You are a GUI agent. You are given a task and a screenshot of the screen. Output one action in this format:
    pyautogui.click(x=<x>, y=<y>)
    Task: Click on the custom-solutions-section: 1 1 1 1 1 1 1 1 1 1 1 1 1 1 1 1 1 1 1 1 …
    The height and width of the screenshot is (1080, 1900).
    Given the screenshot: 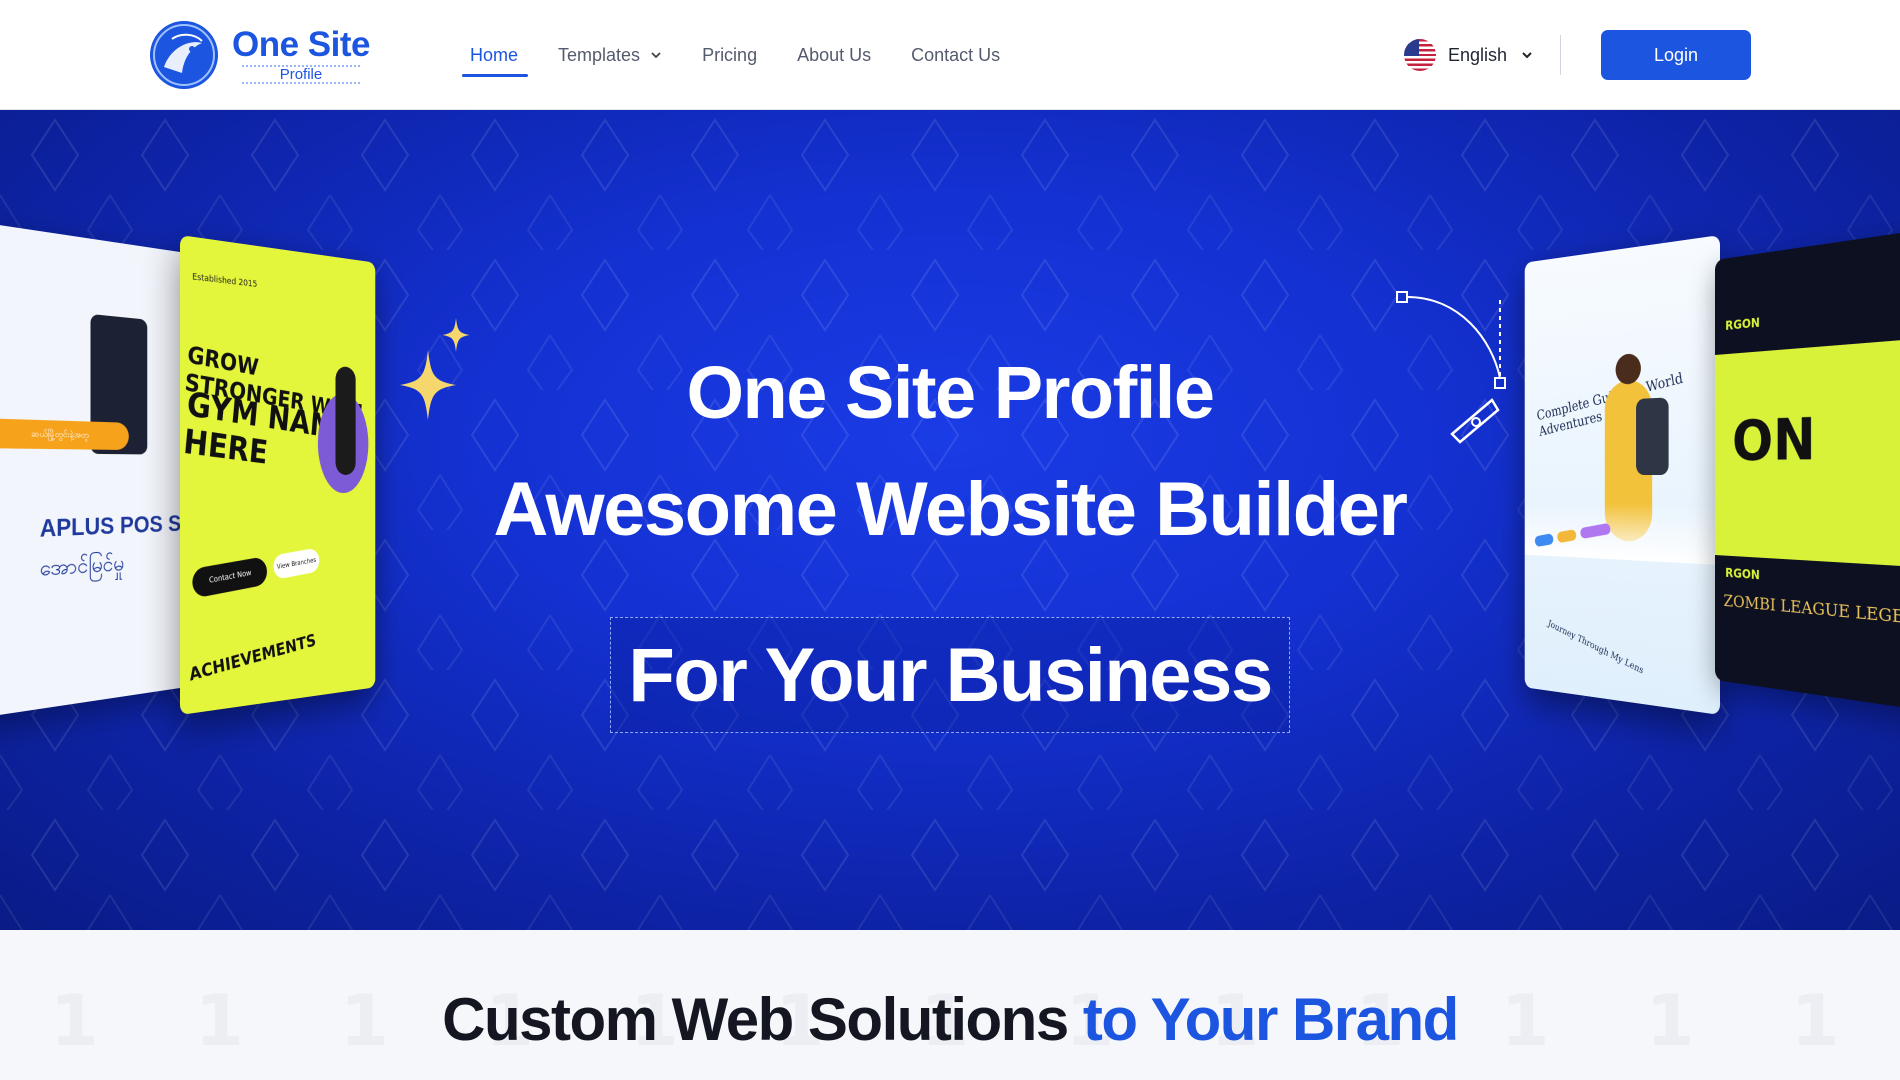 What is the action you would take?
    pyautogui.click(x=950, y=1005)
    